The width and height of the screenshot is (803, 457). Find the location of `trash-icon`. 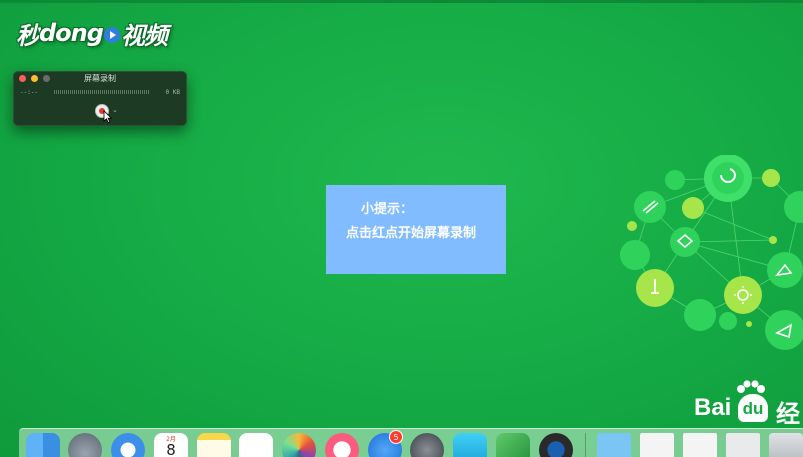

trash-icon is located at coordinates (786, 445).